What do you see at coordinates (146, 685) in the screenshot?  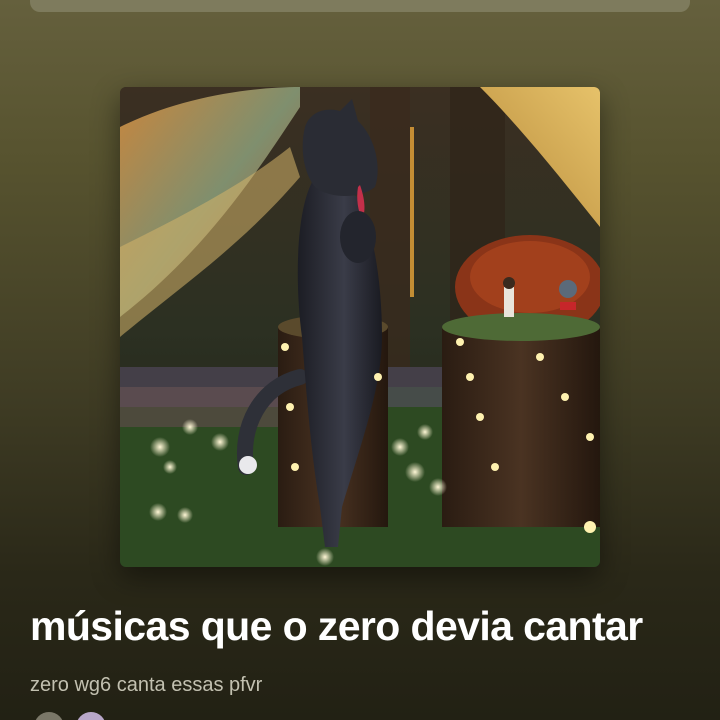 I see `playlist-description: zero wg6 canta essas pfvr` at bounding box center [146, 685].